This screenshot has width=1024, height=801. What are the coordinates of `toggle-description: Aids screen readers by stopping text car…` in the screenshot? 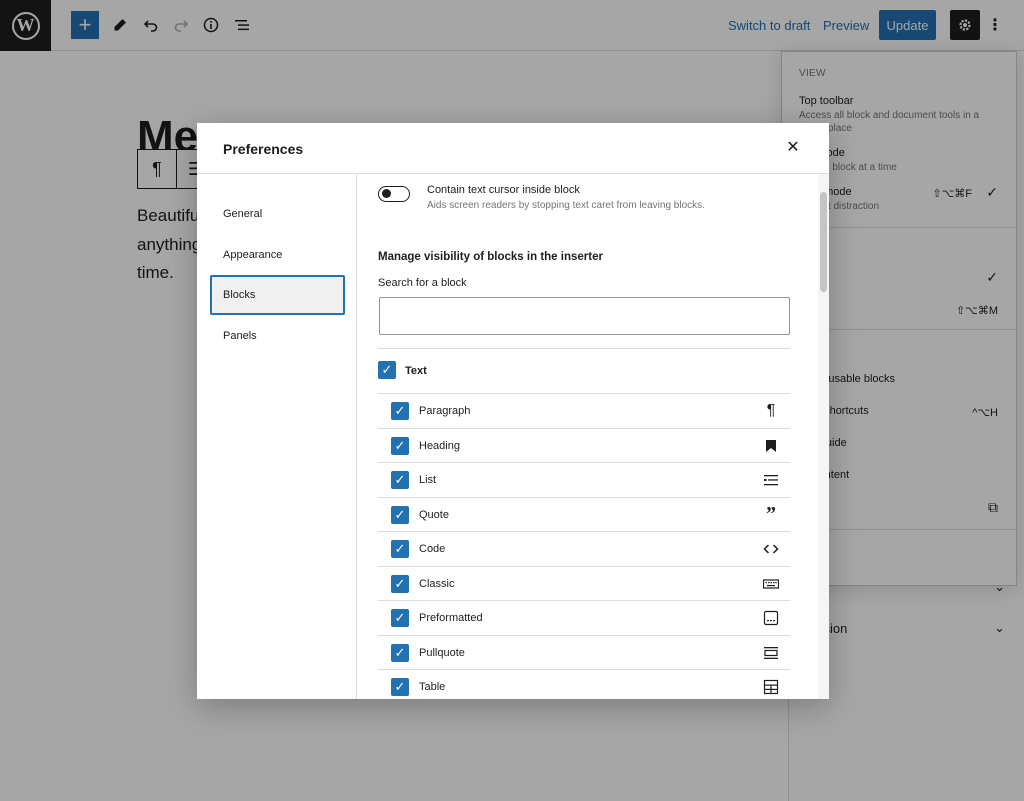 It's located at (566, 205).